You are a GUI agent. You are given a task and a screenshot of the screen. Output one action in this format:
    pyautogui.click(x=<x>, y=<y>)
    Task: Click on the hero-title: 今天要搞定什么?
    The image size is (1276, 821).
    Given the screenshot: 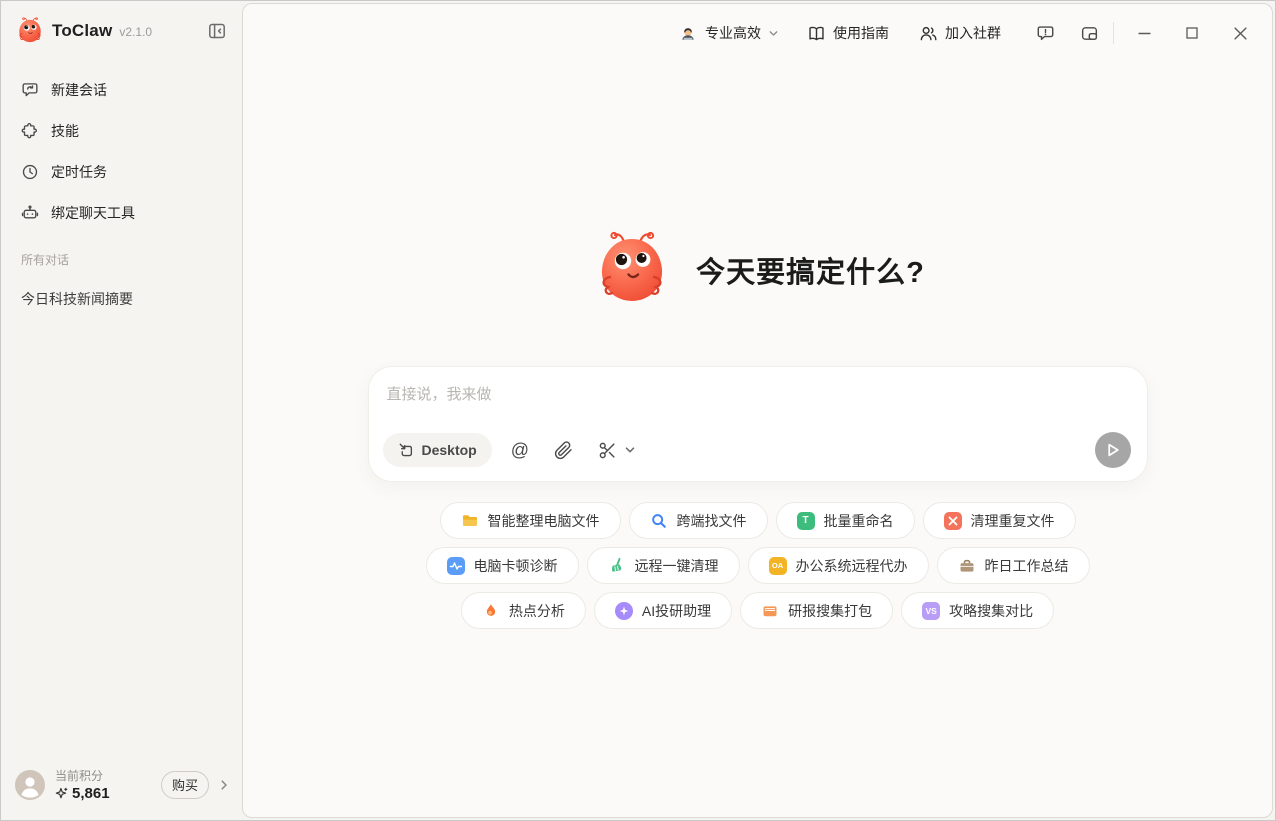 What is the action you would take?
    pyautogui.click(x=810, y=273)
    